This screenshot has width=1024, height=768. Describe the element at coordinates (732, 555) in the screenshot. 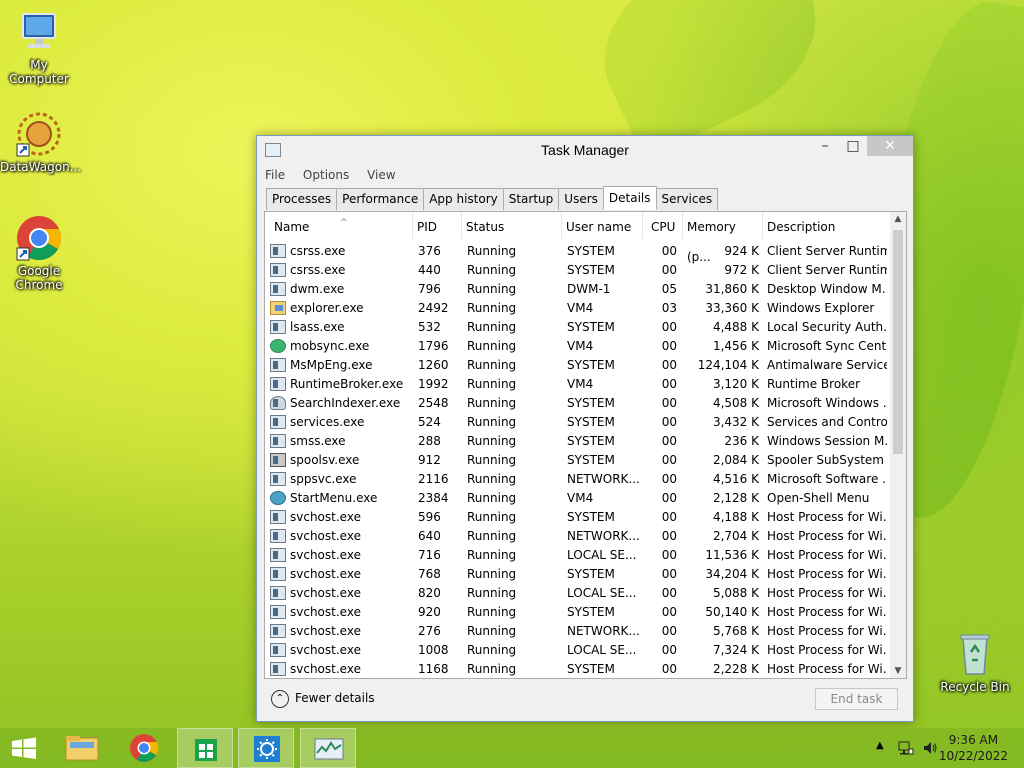

I see `cell-memory: 11,536 K` at that location.